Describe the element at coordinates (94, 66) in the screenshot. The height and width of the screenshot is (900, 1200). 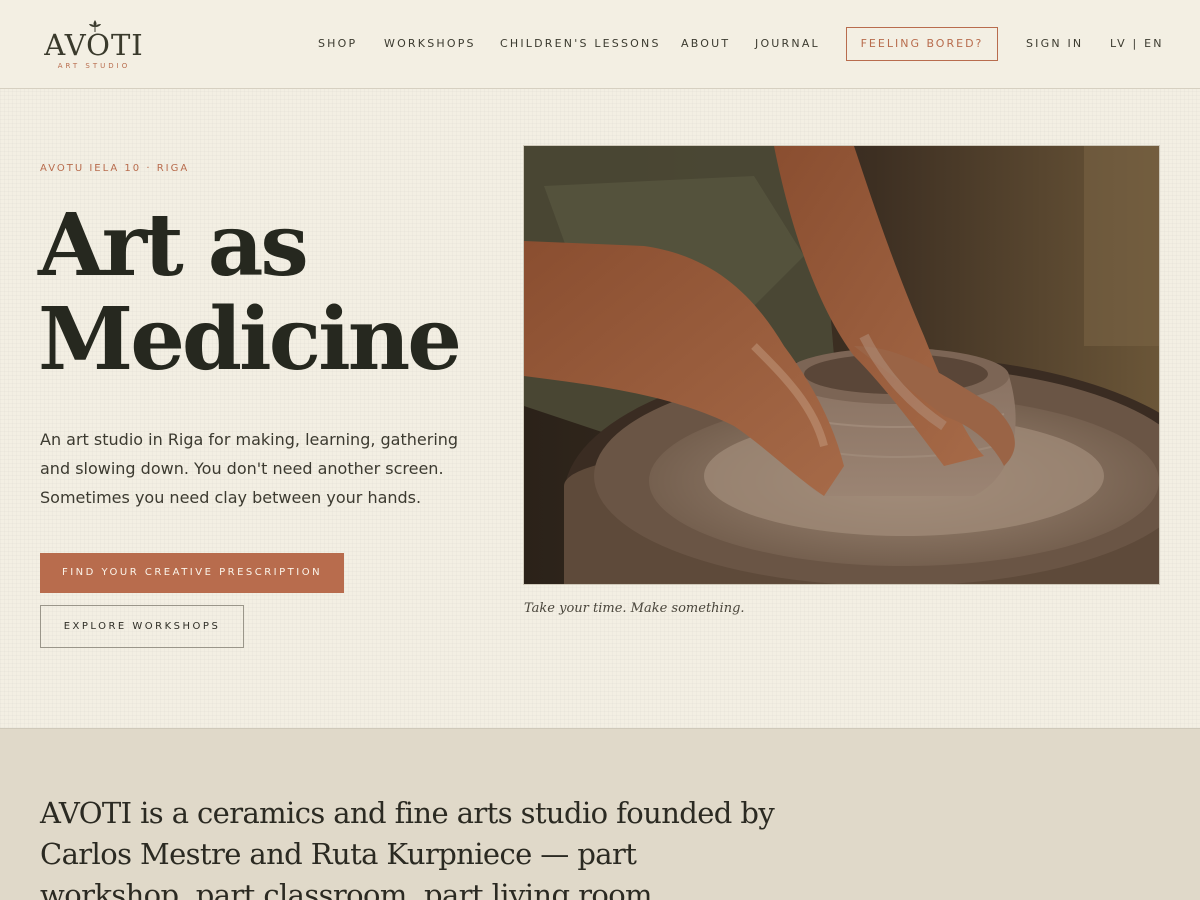
I see `brand-tagline: ART STUDIO` at that location.